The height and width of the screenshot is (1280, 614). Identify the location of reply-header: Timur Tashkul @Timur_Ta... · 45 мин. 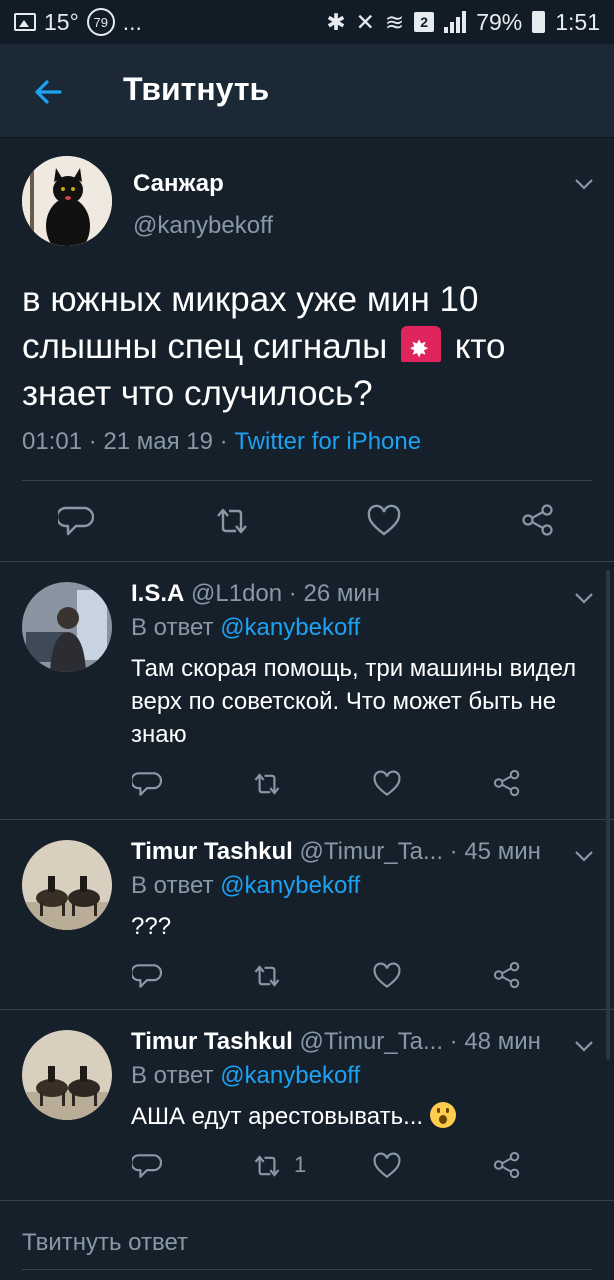
(336, 851).